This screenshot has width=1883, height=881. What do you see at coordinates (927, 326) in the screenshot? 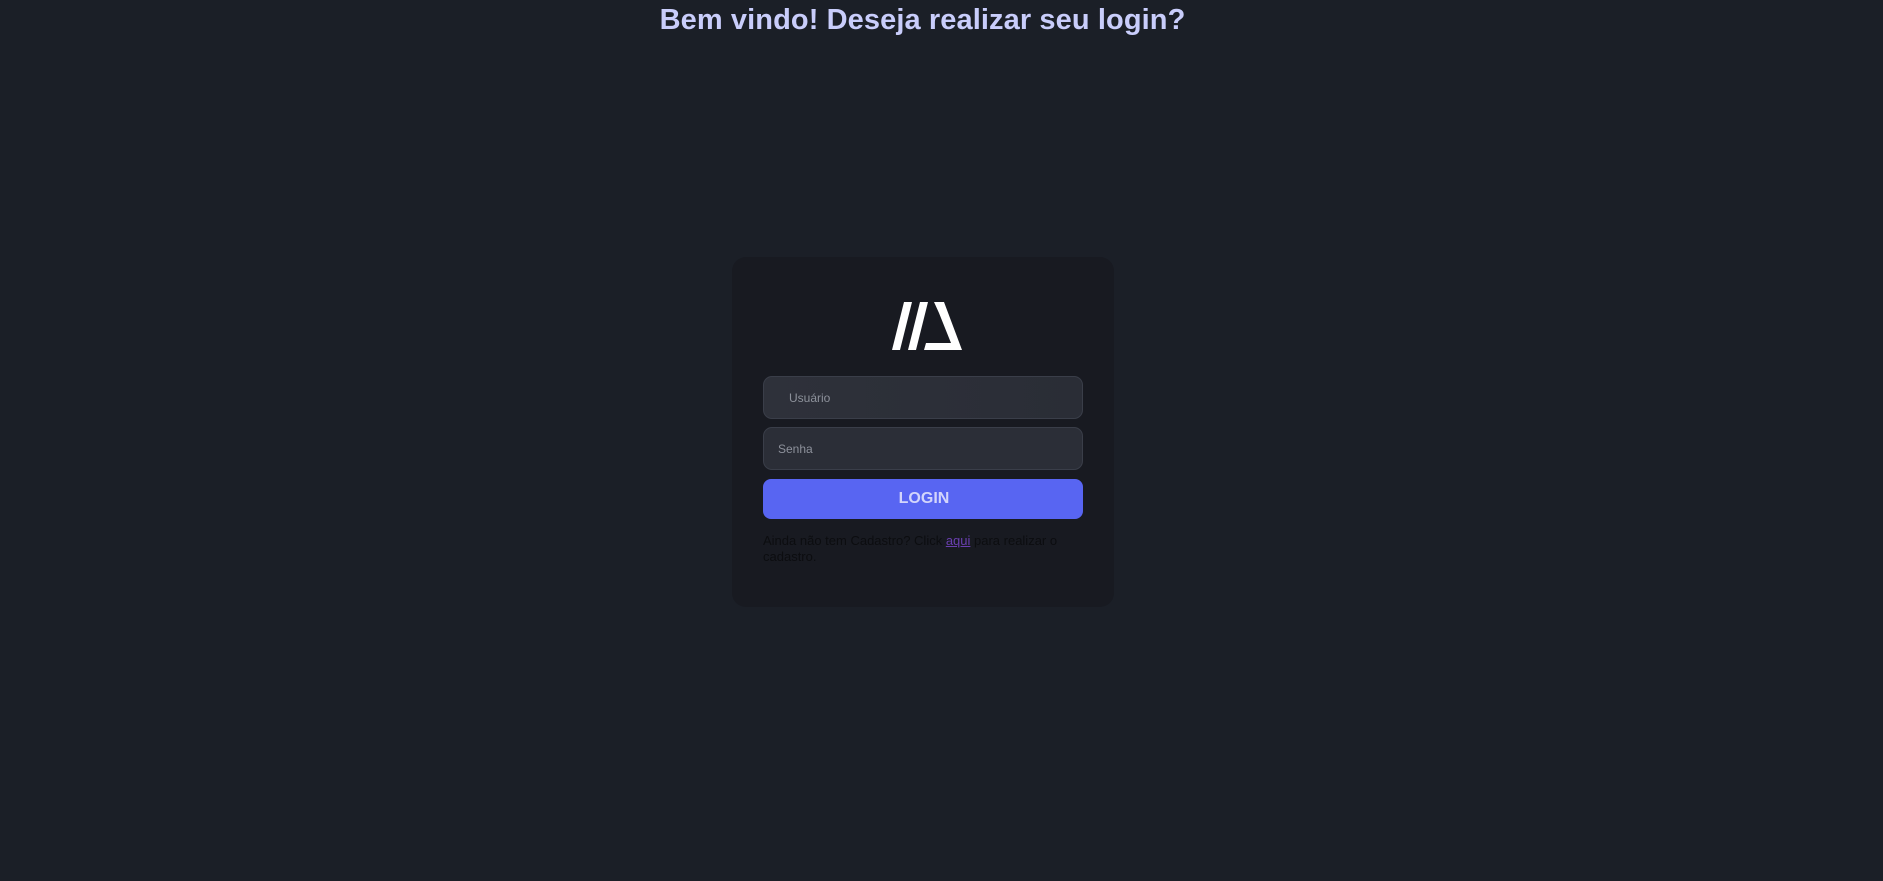
I see `brand-logo-icon` at bounding box center [927, 326].